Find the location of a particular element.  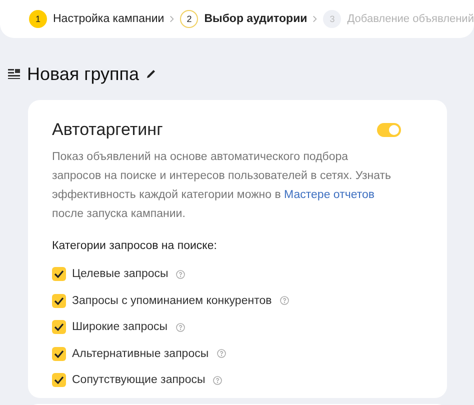

card-title: Автотаргетинг is located at coordinates (107, 130).